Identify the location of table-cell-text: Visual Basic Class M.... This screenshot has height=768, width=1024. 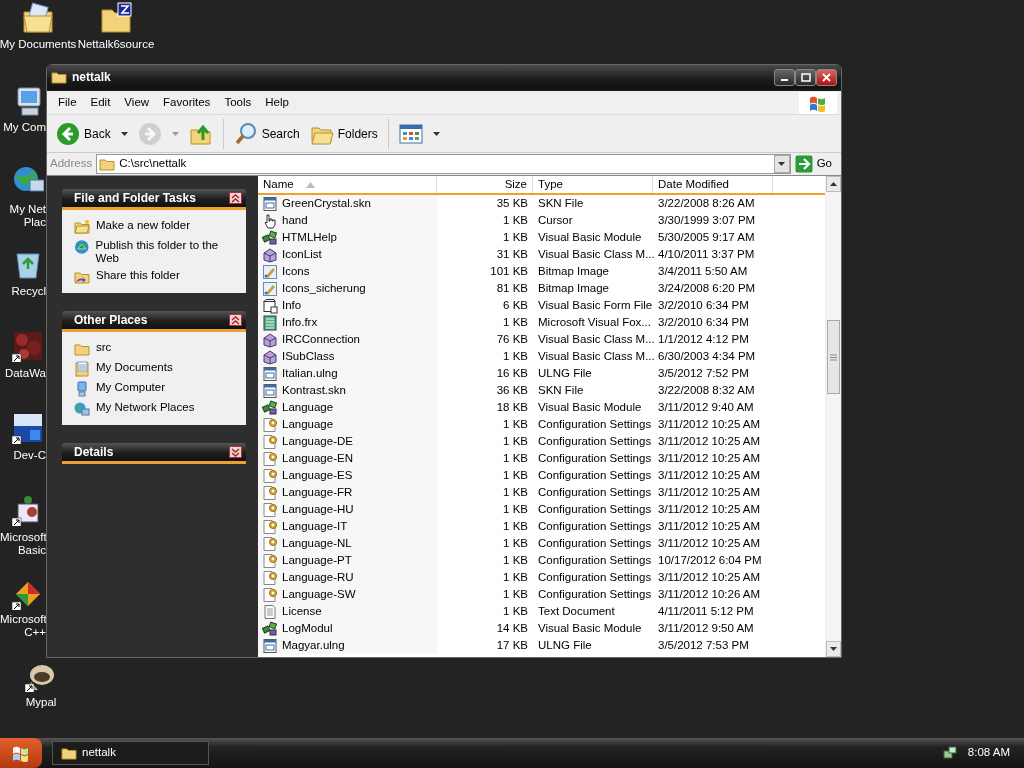
(595, 356).